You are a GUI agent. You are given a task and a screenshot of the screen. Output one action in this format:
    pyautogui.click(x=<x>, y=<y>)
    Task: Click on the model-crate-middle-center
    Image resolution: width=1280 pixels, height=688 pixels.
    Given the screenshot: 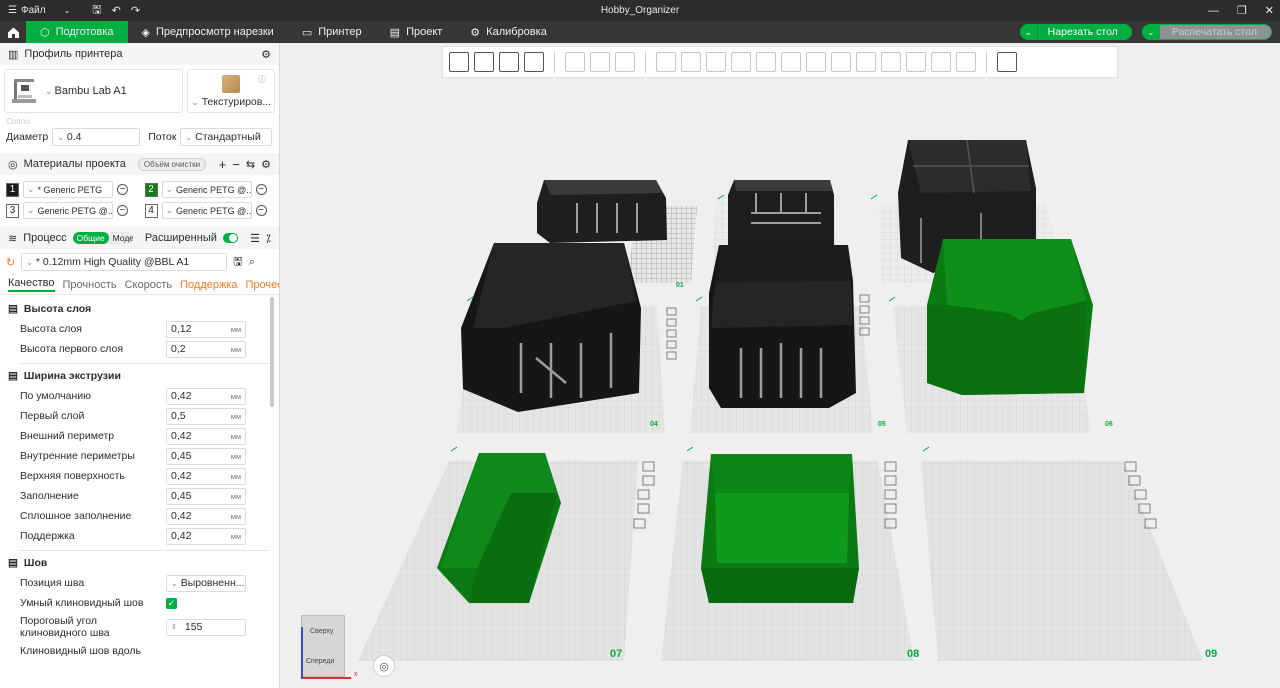 What is the action you would take?
    pyautogui.click(x=782, y=326)
    